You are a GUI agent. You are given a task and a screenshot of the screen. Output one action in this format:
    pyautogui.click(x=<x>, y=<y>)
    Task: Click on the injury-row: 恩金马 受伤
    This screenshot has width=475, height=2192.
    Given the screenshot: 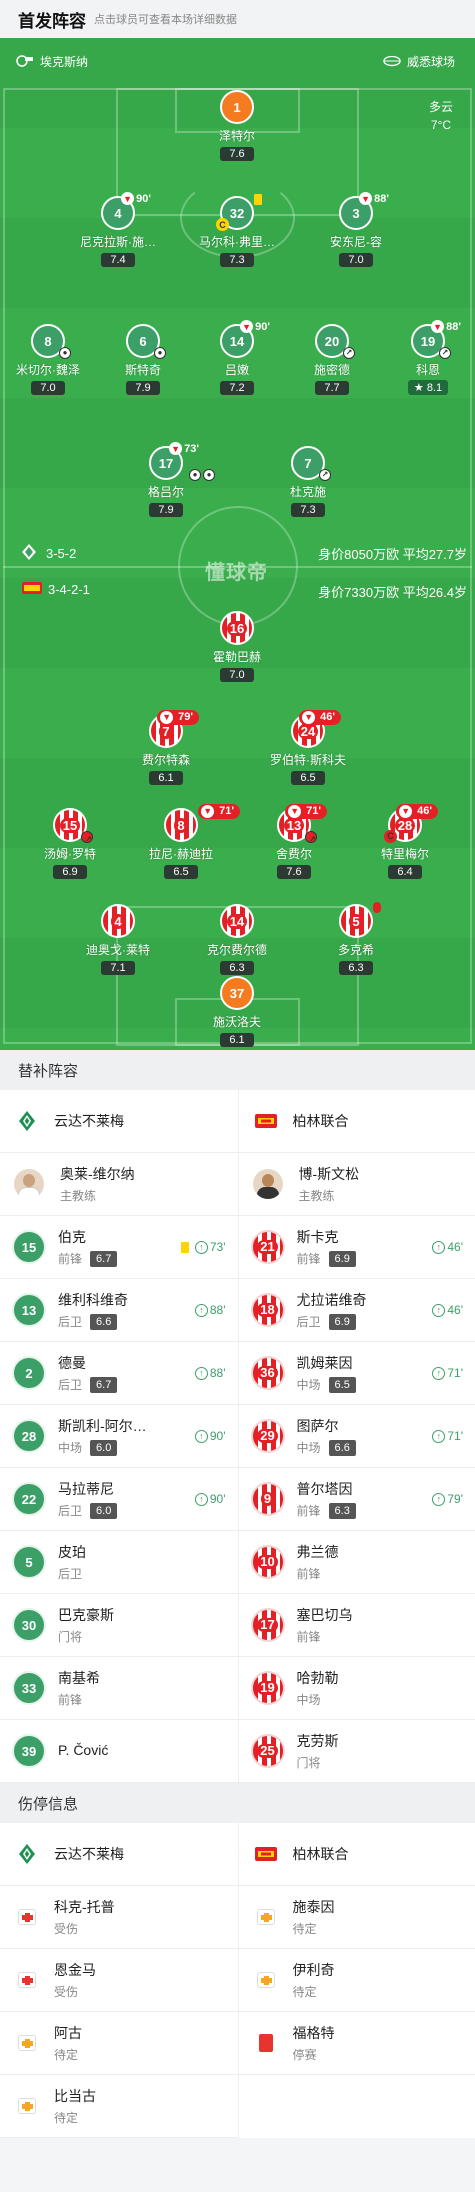 What is the action you would take?
    pyautogui.click(x=119, y=1980)
    